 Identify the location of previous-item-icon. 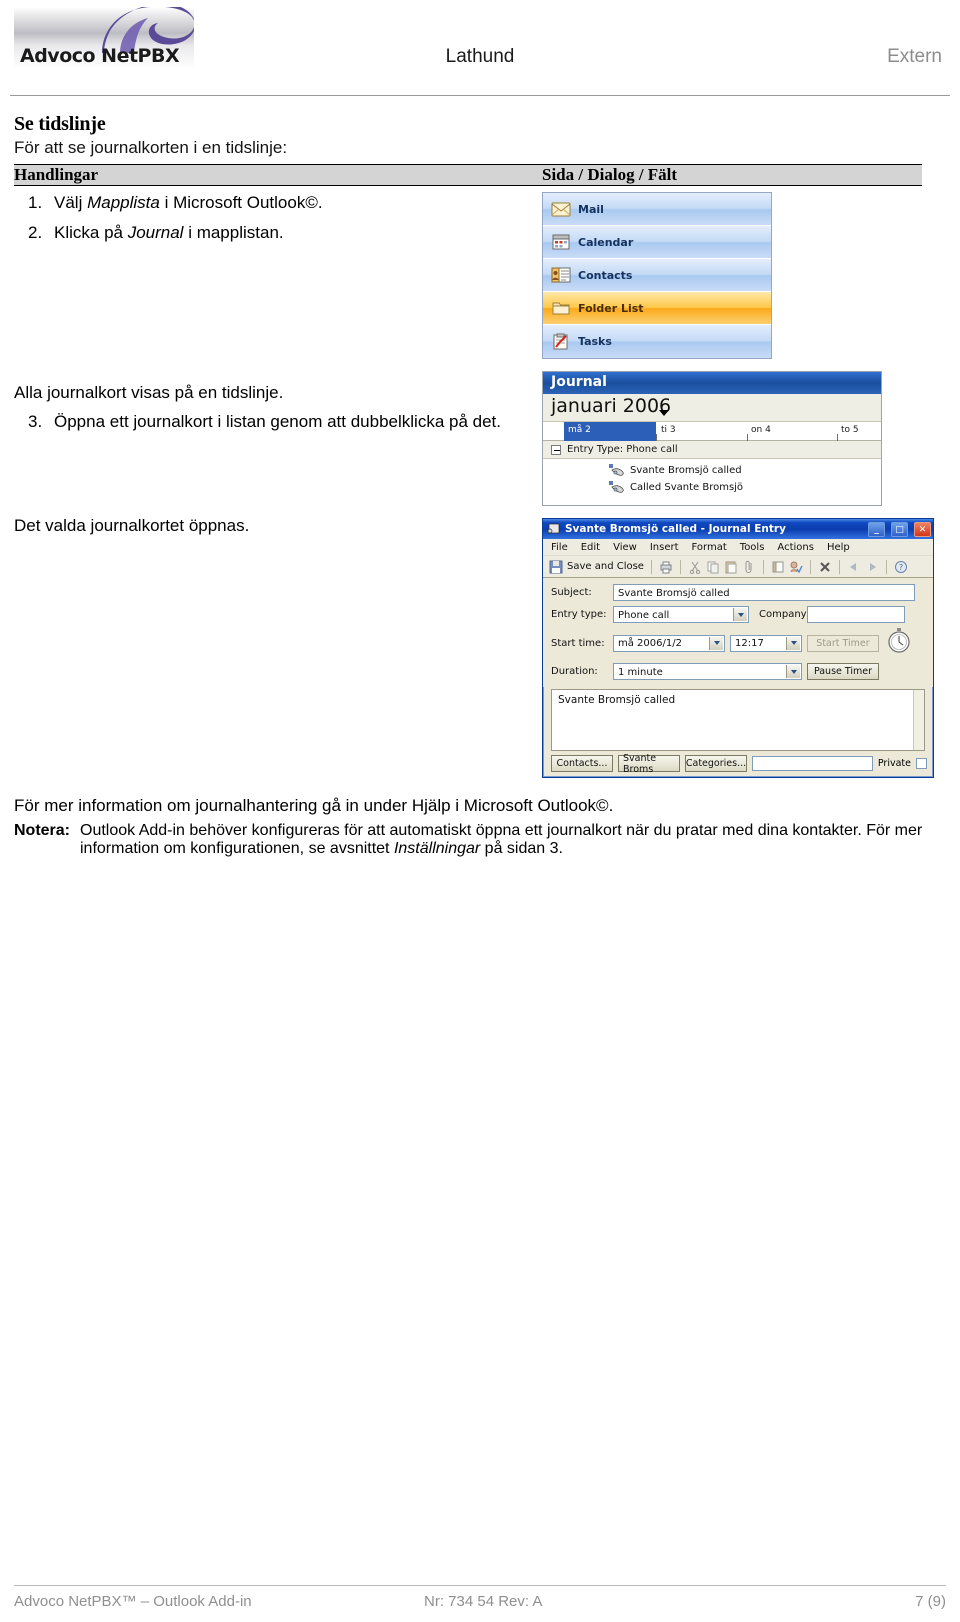
(854, 567).